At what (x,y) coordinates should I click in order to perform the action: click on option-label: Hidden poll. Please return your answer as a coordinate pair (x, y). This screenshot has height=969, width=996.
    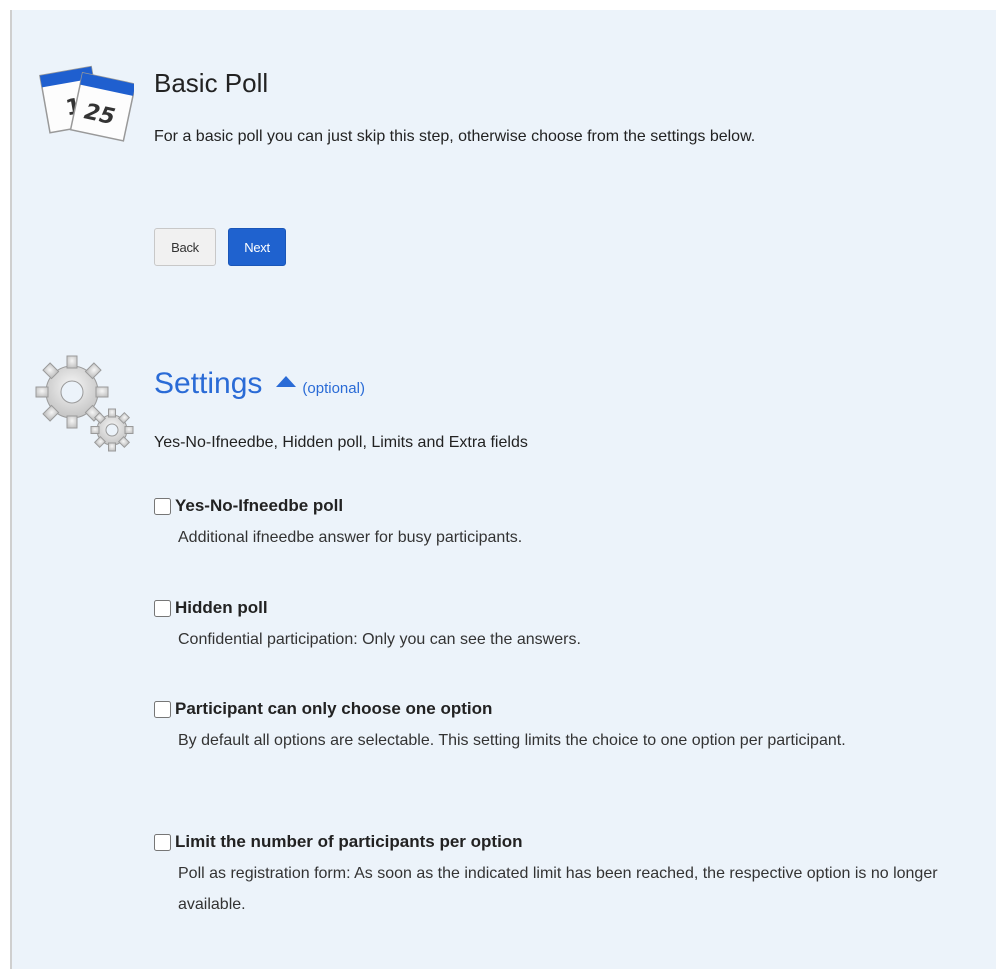
    Looking at the image, I should click on (221, 608).